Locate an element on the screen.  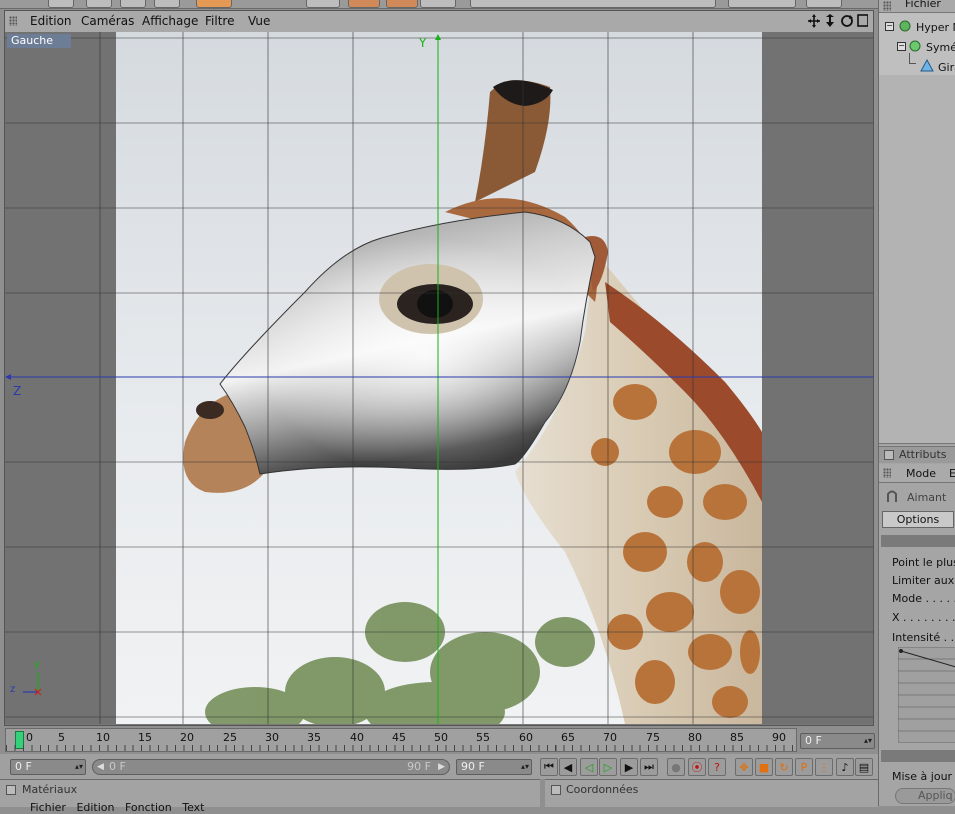
materials-menubar: Fichier Edition Fonction Text is located at coordinates (117, 807).